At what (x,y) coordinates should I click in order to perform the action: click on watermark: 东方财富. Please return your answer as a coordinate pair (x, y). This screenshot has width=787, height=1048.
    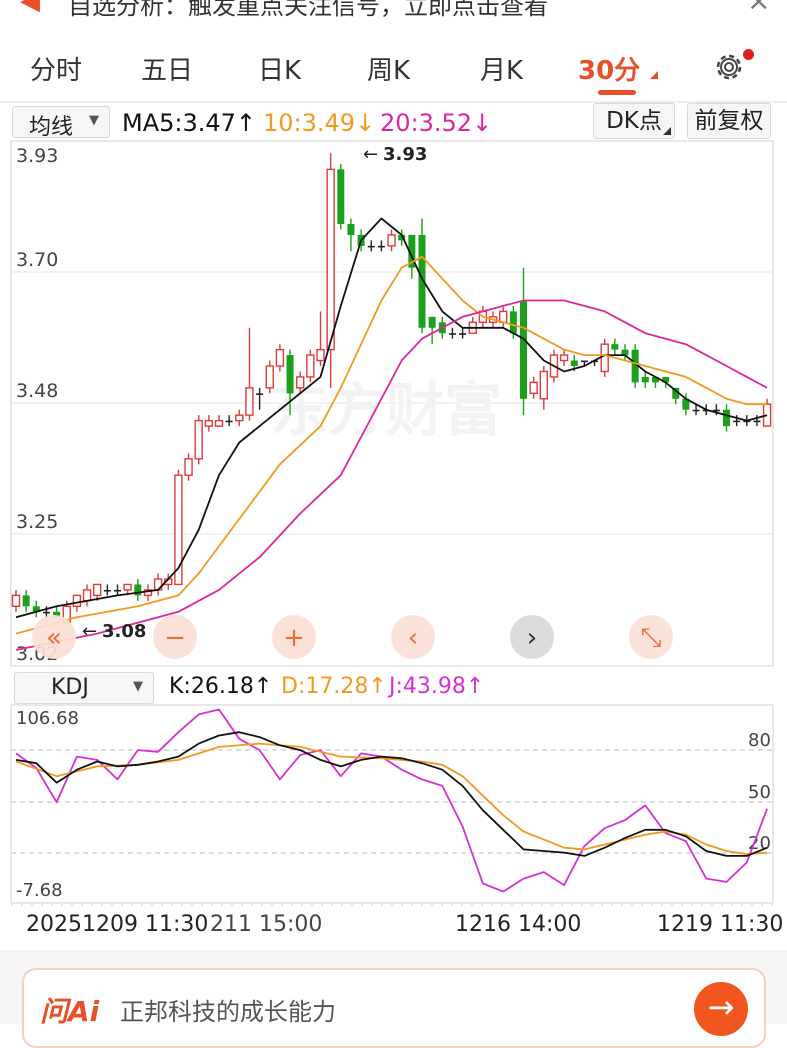
    Looking at the image, I should click on (386, 410).